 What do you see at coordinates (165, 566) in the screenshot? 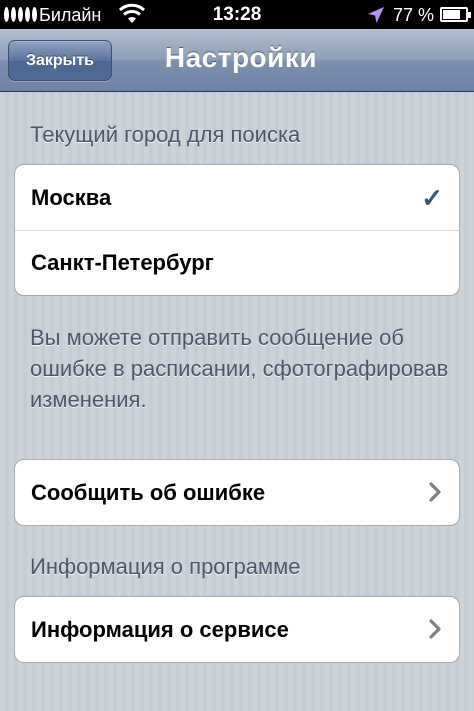
I see `info-section-header: Информация о программе` at bounding box center [165, 566].